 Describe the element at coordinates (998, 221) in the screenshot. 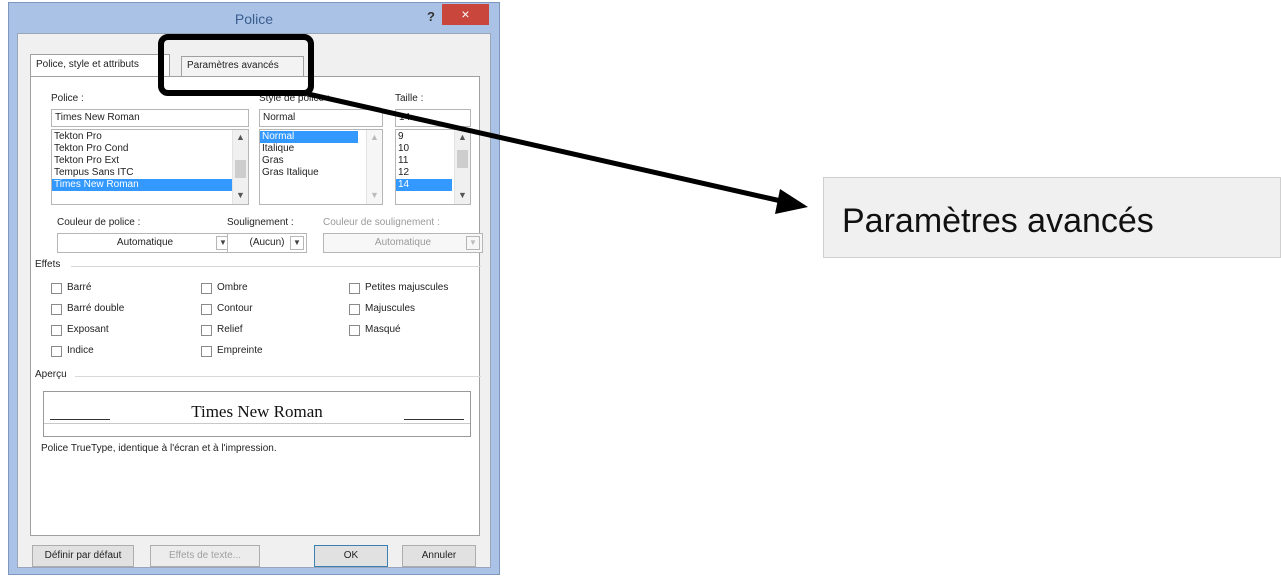

I see `zoomed-tab-label: Paramètres avancés` at that location.